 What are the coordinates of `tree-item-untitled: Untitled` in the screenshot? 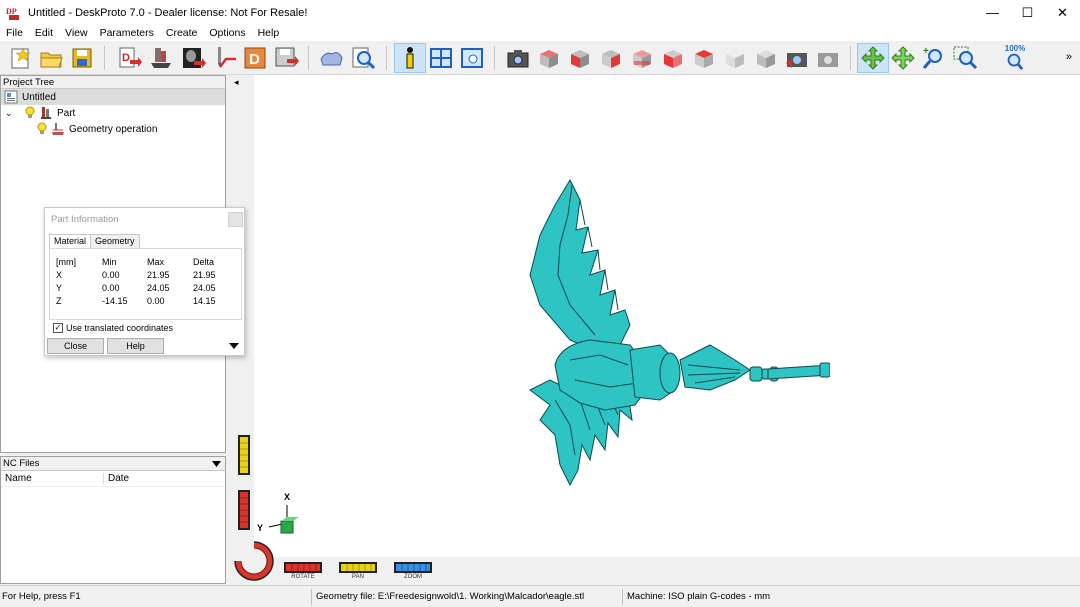 It's located at (113, 97).